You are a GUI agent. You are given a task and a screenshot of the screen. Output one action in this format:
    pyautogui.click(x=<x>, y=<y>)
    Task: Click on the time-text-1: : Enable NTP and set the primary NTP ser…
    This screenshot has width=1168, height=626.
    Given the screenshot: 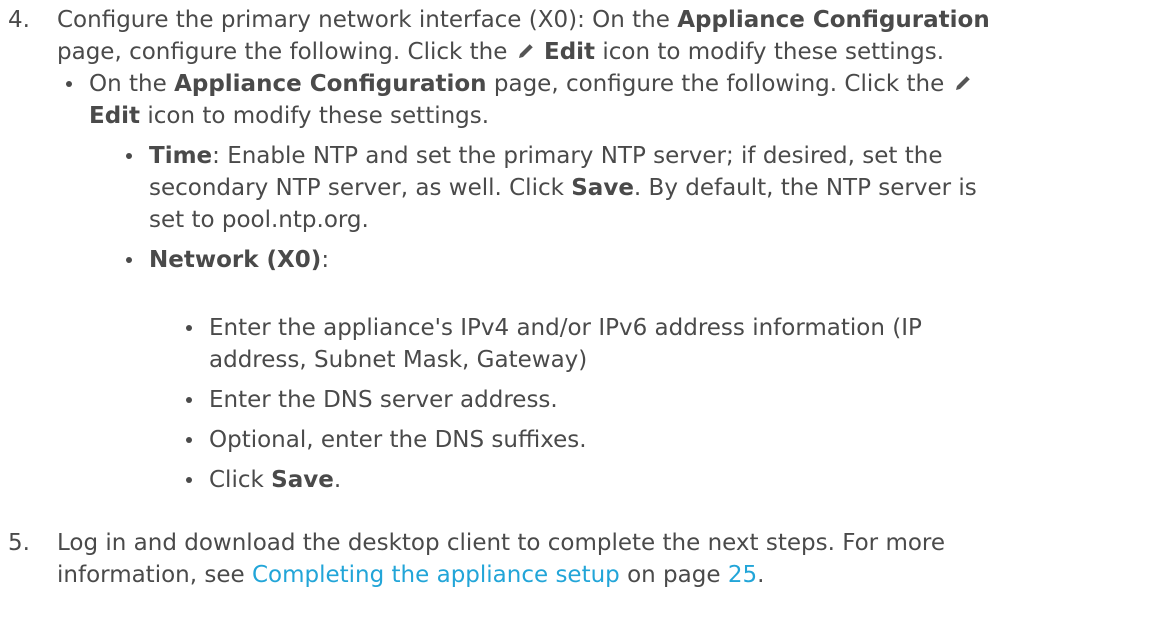 What is the action you would take?
    pyautogui.click(x=577, y=156)
    